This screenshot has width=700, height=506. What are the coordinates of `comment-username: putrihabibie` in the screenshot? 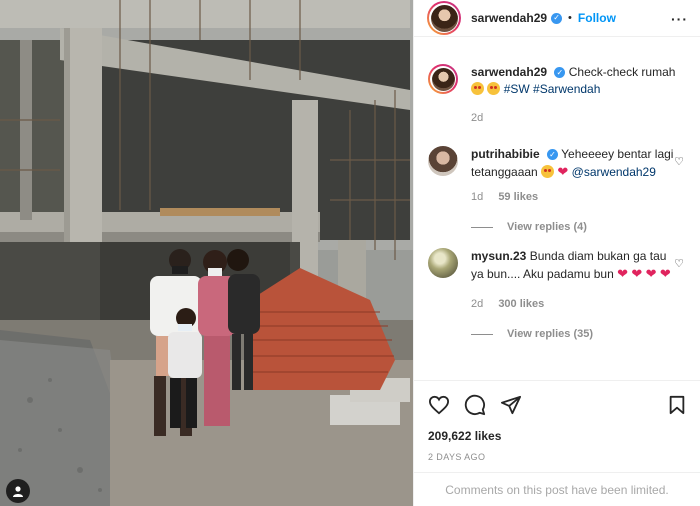 It's located at (505, 154).